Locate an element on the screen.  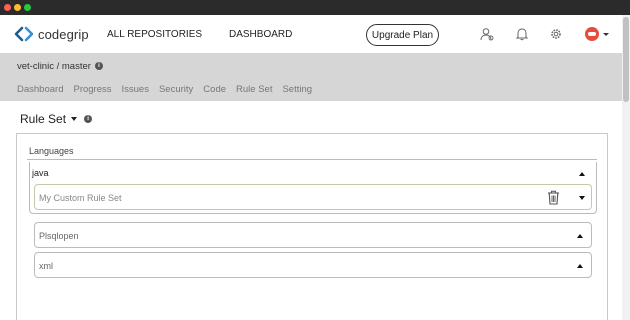
language-group-java: java My Custom Rule Set is located at coordinates (313, 188).